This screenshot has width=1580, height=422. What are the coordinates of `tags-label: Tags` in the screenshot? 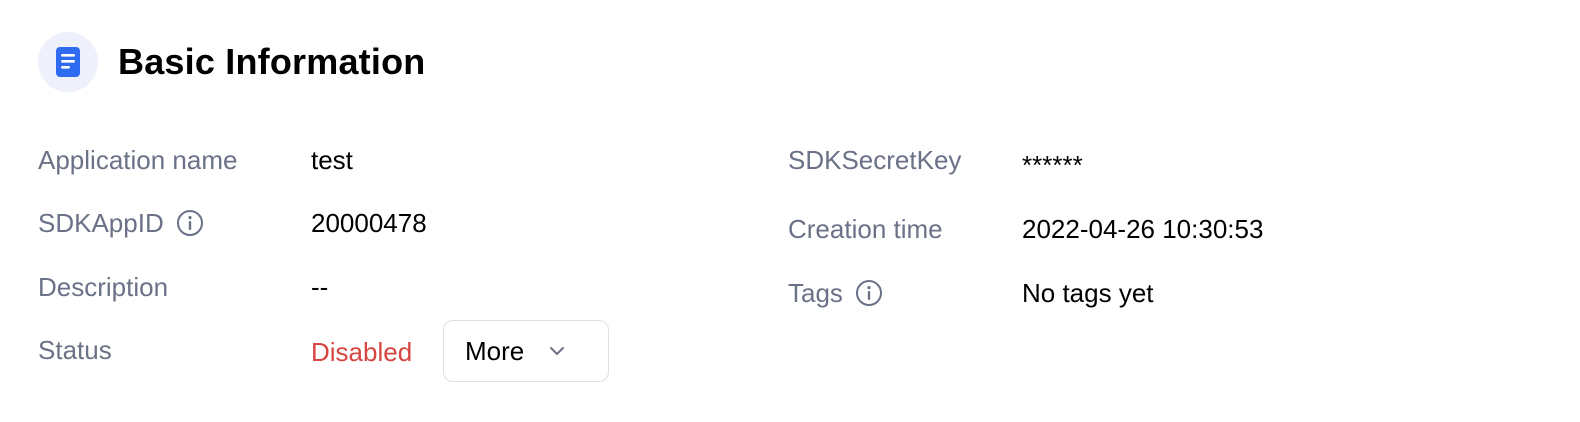 It's located at (835, 293).